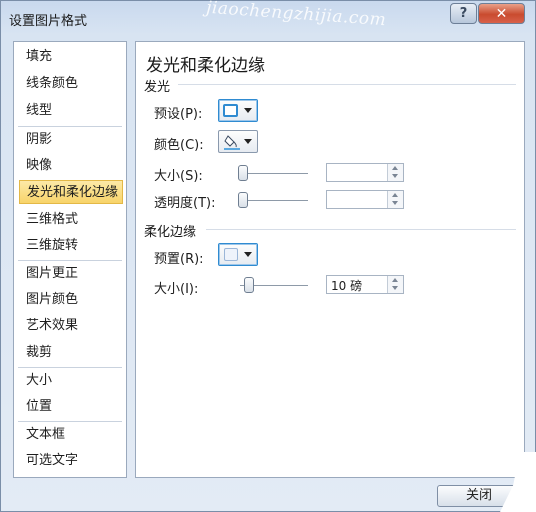 This screenshot has height=512, width=536. What do you see at coordinates (70, 381) in the screenshot?
I see `sidebar-item-size: 大小` at bounding box center [70, 381].